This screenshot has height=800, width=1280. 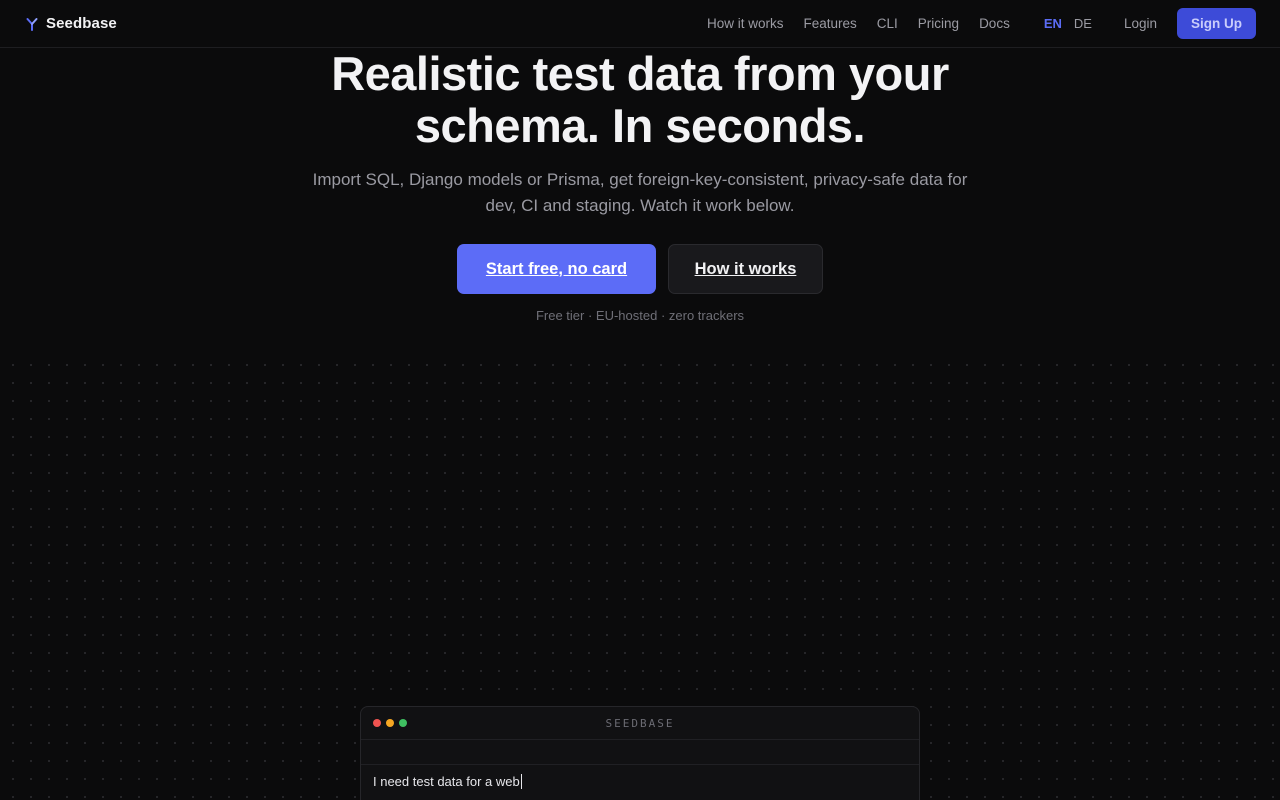 I want to click on text-caret, so click(x=521, y=781).